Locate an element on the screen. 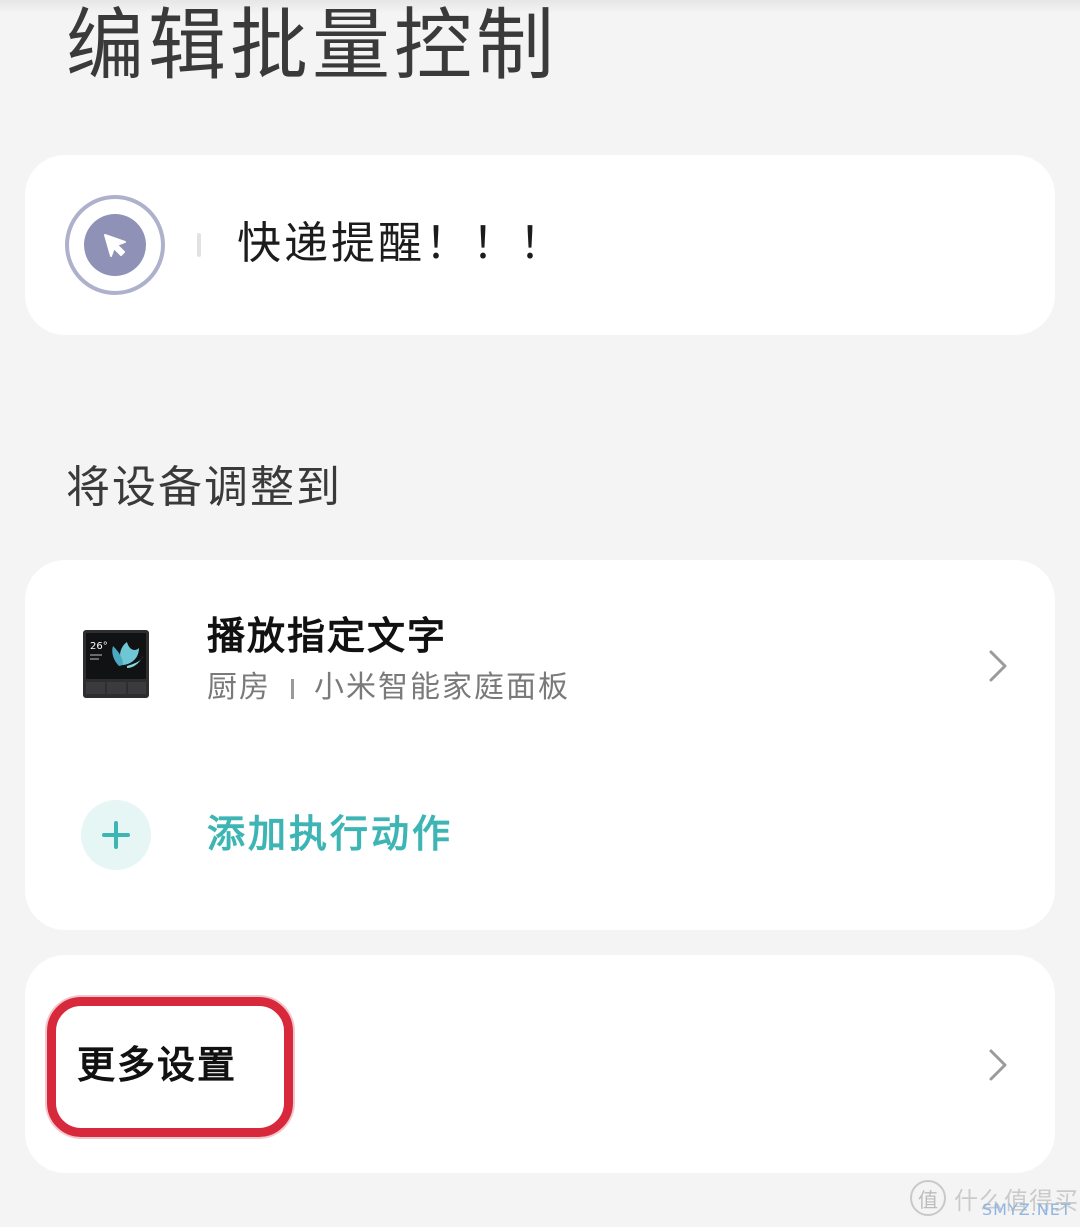 This screenshot has width=1080, height=1227. thumb-temperature: 26° is located at coordinates (99, 646).